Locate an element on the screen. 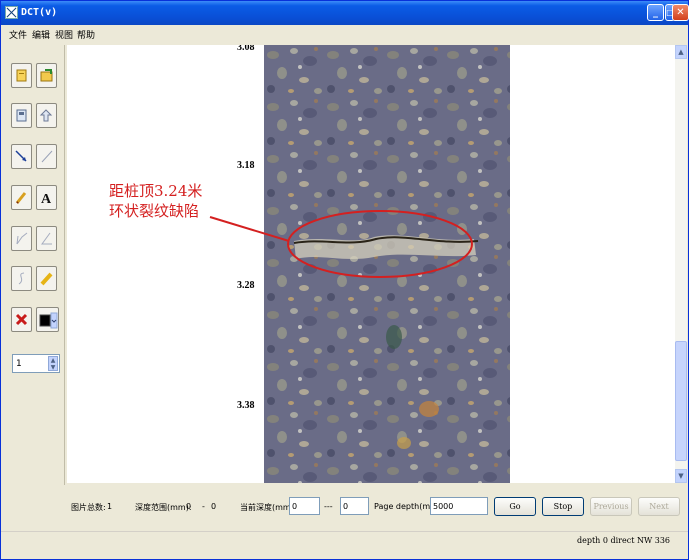 This screenshot has width=689, height=560. export-icon is located at coordinates (46, 115).